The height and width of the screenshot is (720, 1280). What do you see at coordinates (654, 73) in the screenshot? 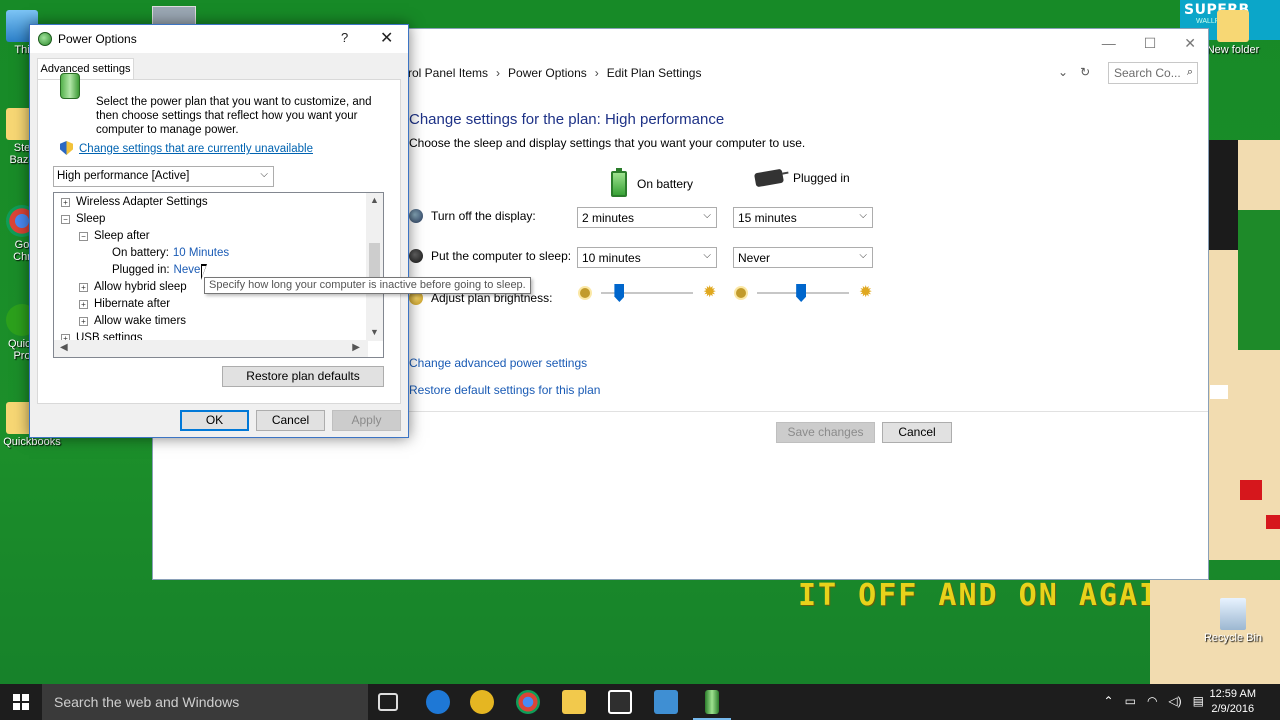
I see `breadcrumb-item: Edit Plan Settings` at bounding box center [654, 73].